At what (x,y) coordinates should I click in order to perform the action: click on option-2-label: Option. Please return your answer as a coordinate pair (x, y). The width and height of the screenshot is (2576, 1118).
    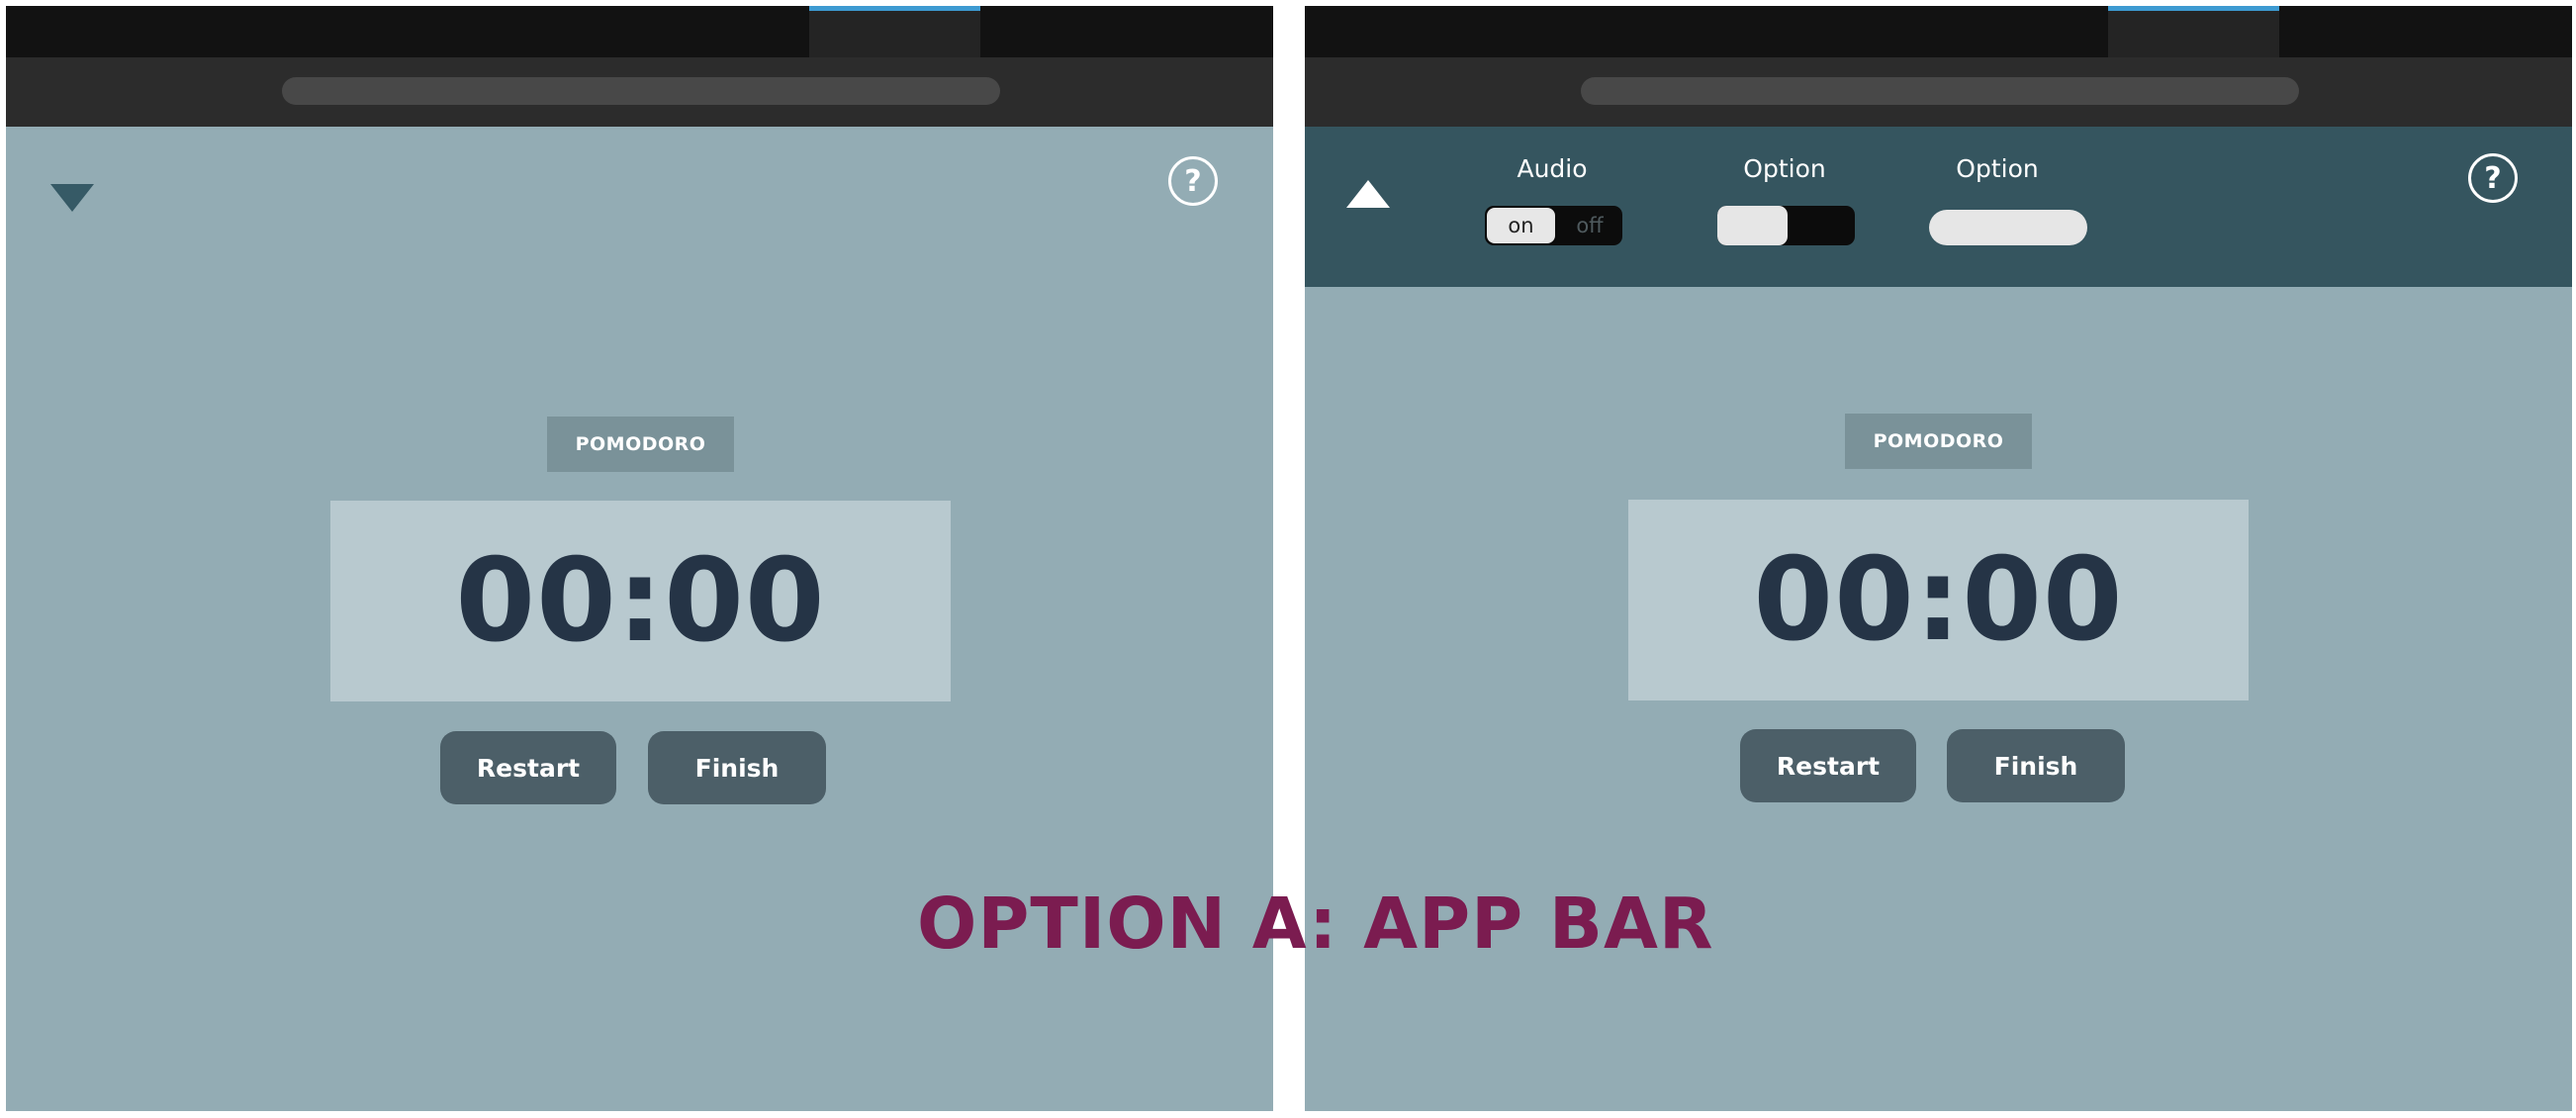
    Looking at the image, I should click on (1998, 169).